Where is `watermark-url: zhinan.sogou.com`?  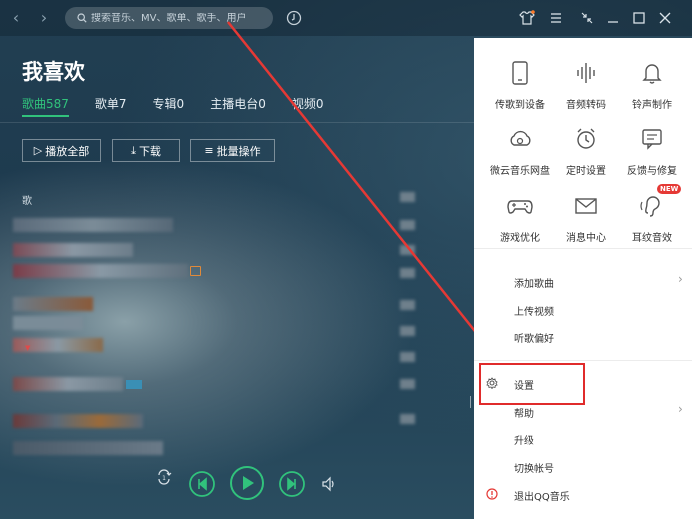
watermark-url: zhinan.sogou.com is located at coordinates (601, 486).